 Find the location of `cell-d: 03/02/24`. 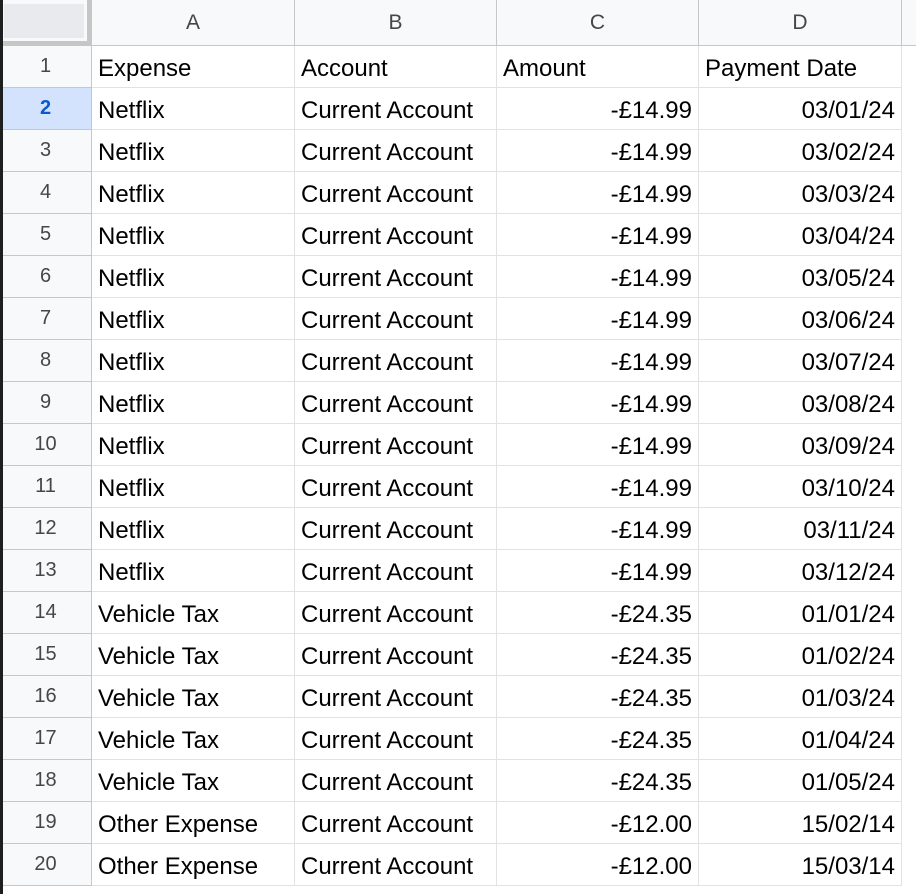

cell-d: 03/02/24 is located at coordinates (800, 151).